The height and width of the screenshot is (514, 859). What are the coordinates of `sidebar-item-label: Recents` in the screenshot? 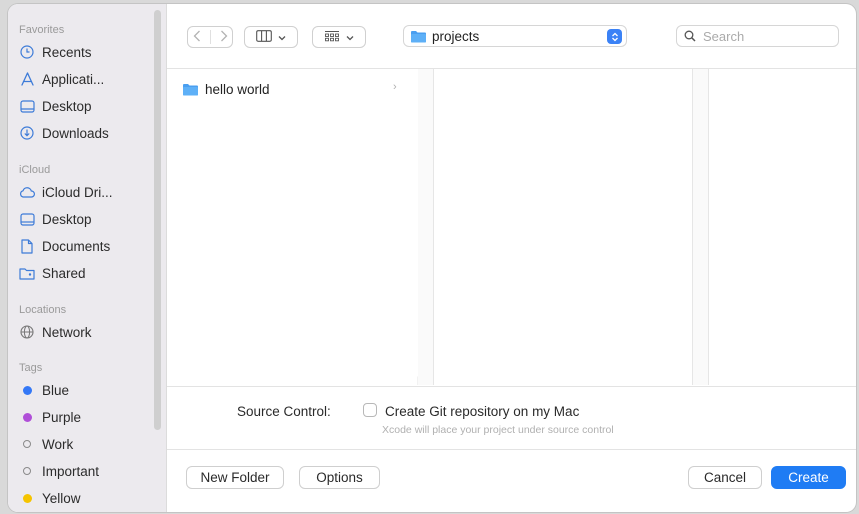 It's located at (67, 52).